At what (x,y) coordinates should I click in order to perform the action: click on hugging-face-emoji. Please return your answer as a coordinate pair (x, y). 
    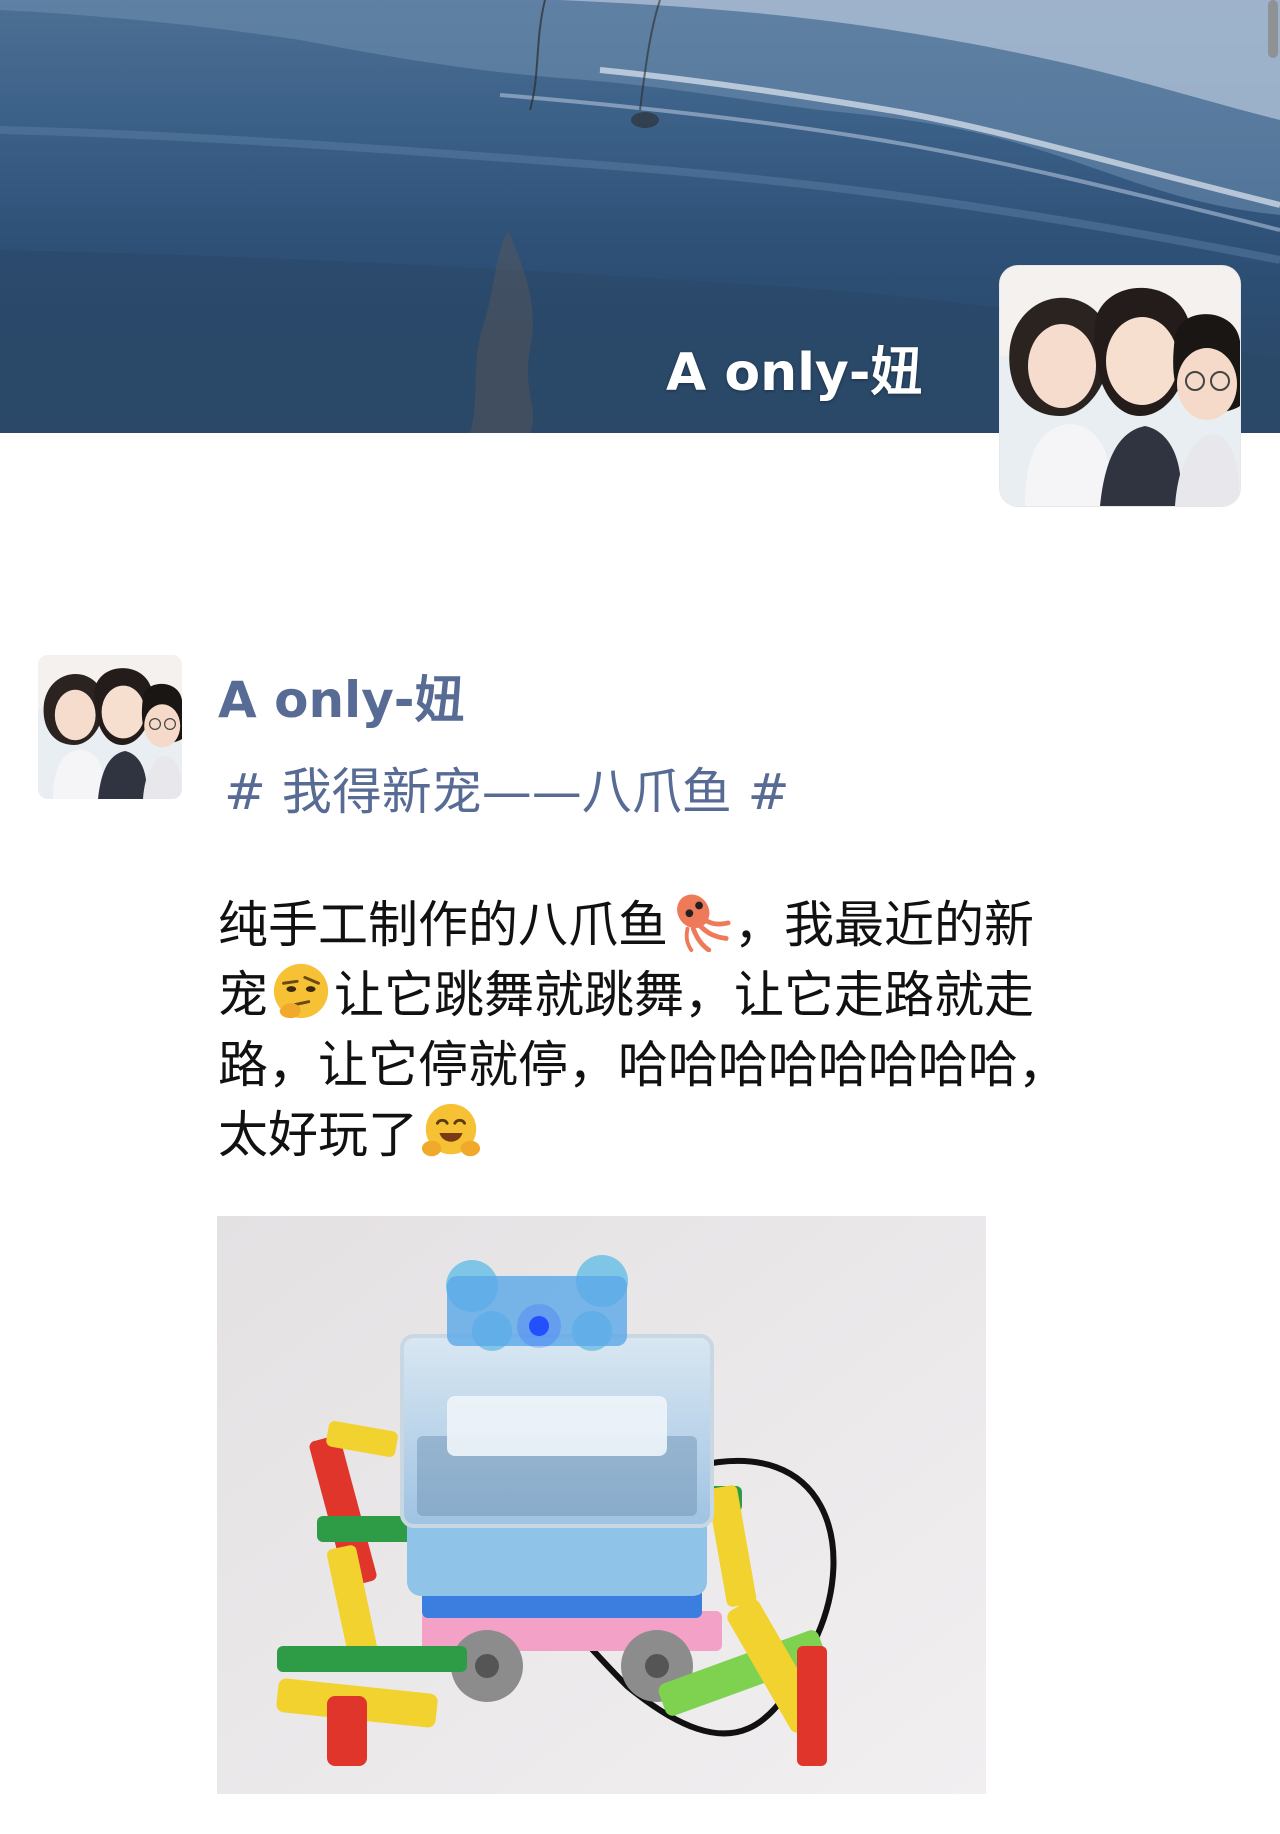
    Looking at the image, I should click on (451, 1130).